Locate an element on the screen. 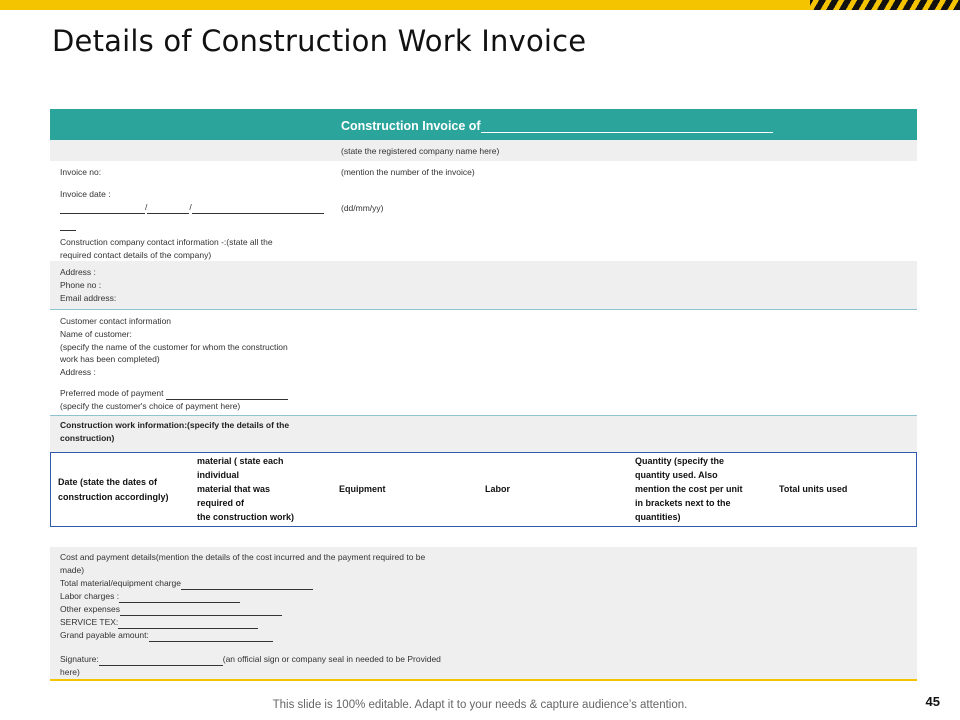 This screenshot has height=720, width=960. customer-name-label: Name of customer: is located at coordinates (96, 334).